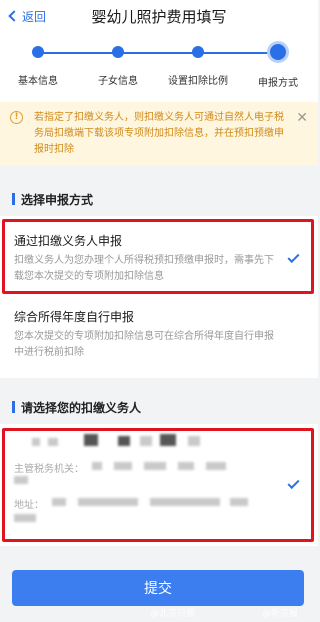 The height and width of the screenshot is (622, 320). I want to click on section-heading-method: 选择申报方式, so click(159, 199).